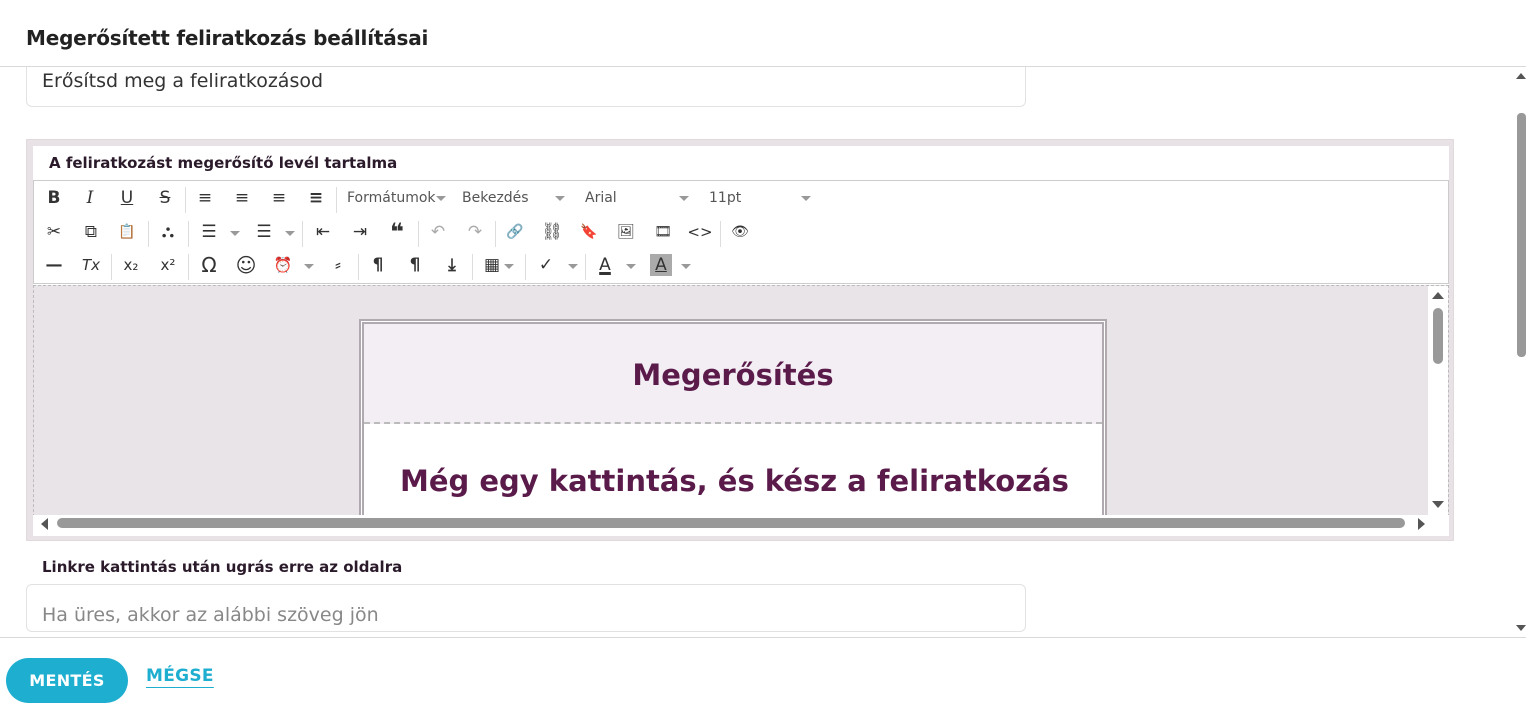  I want to click on image-icon: 🖼, so click(626, 232).